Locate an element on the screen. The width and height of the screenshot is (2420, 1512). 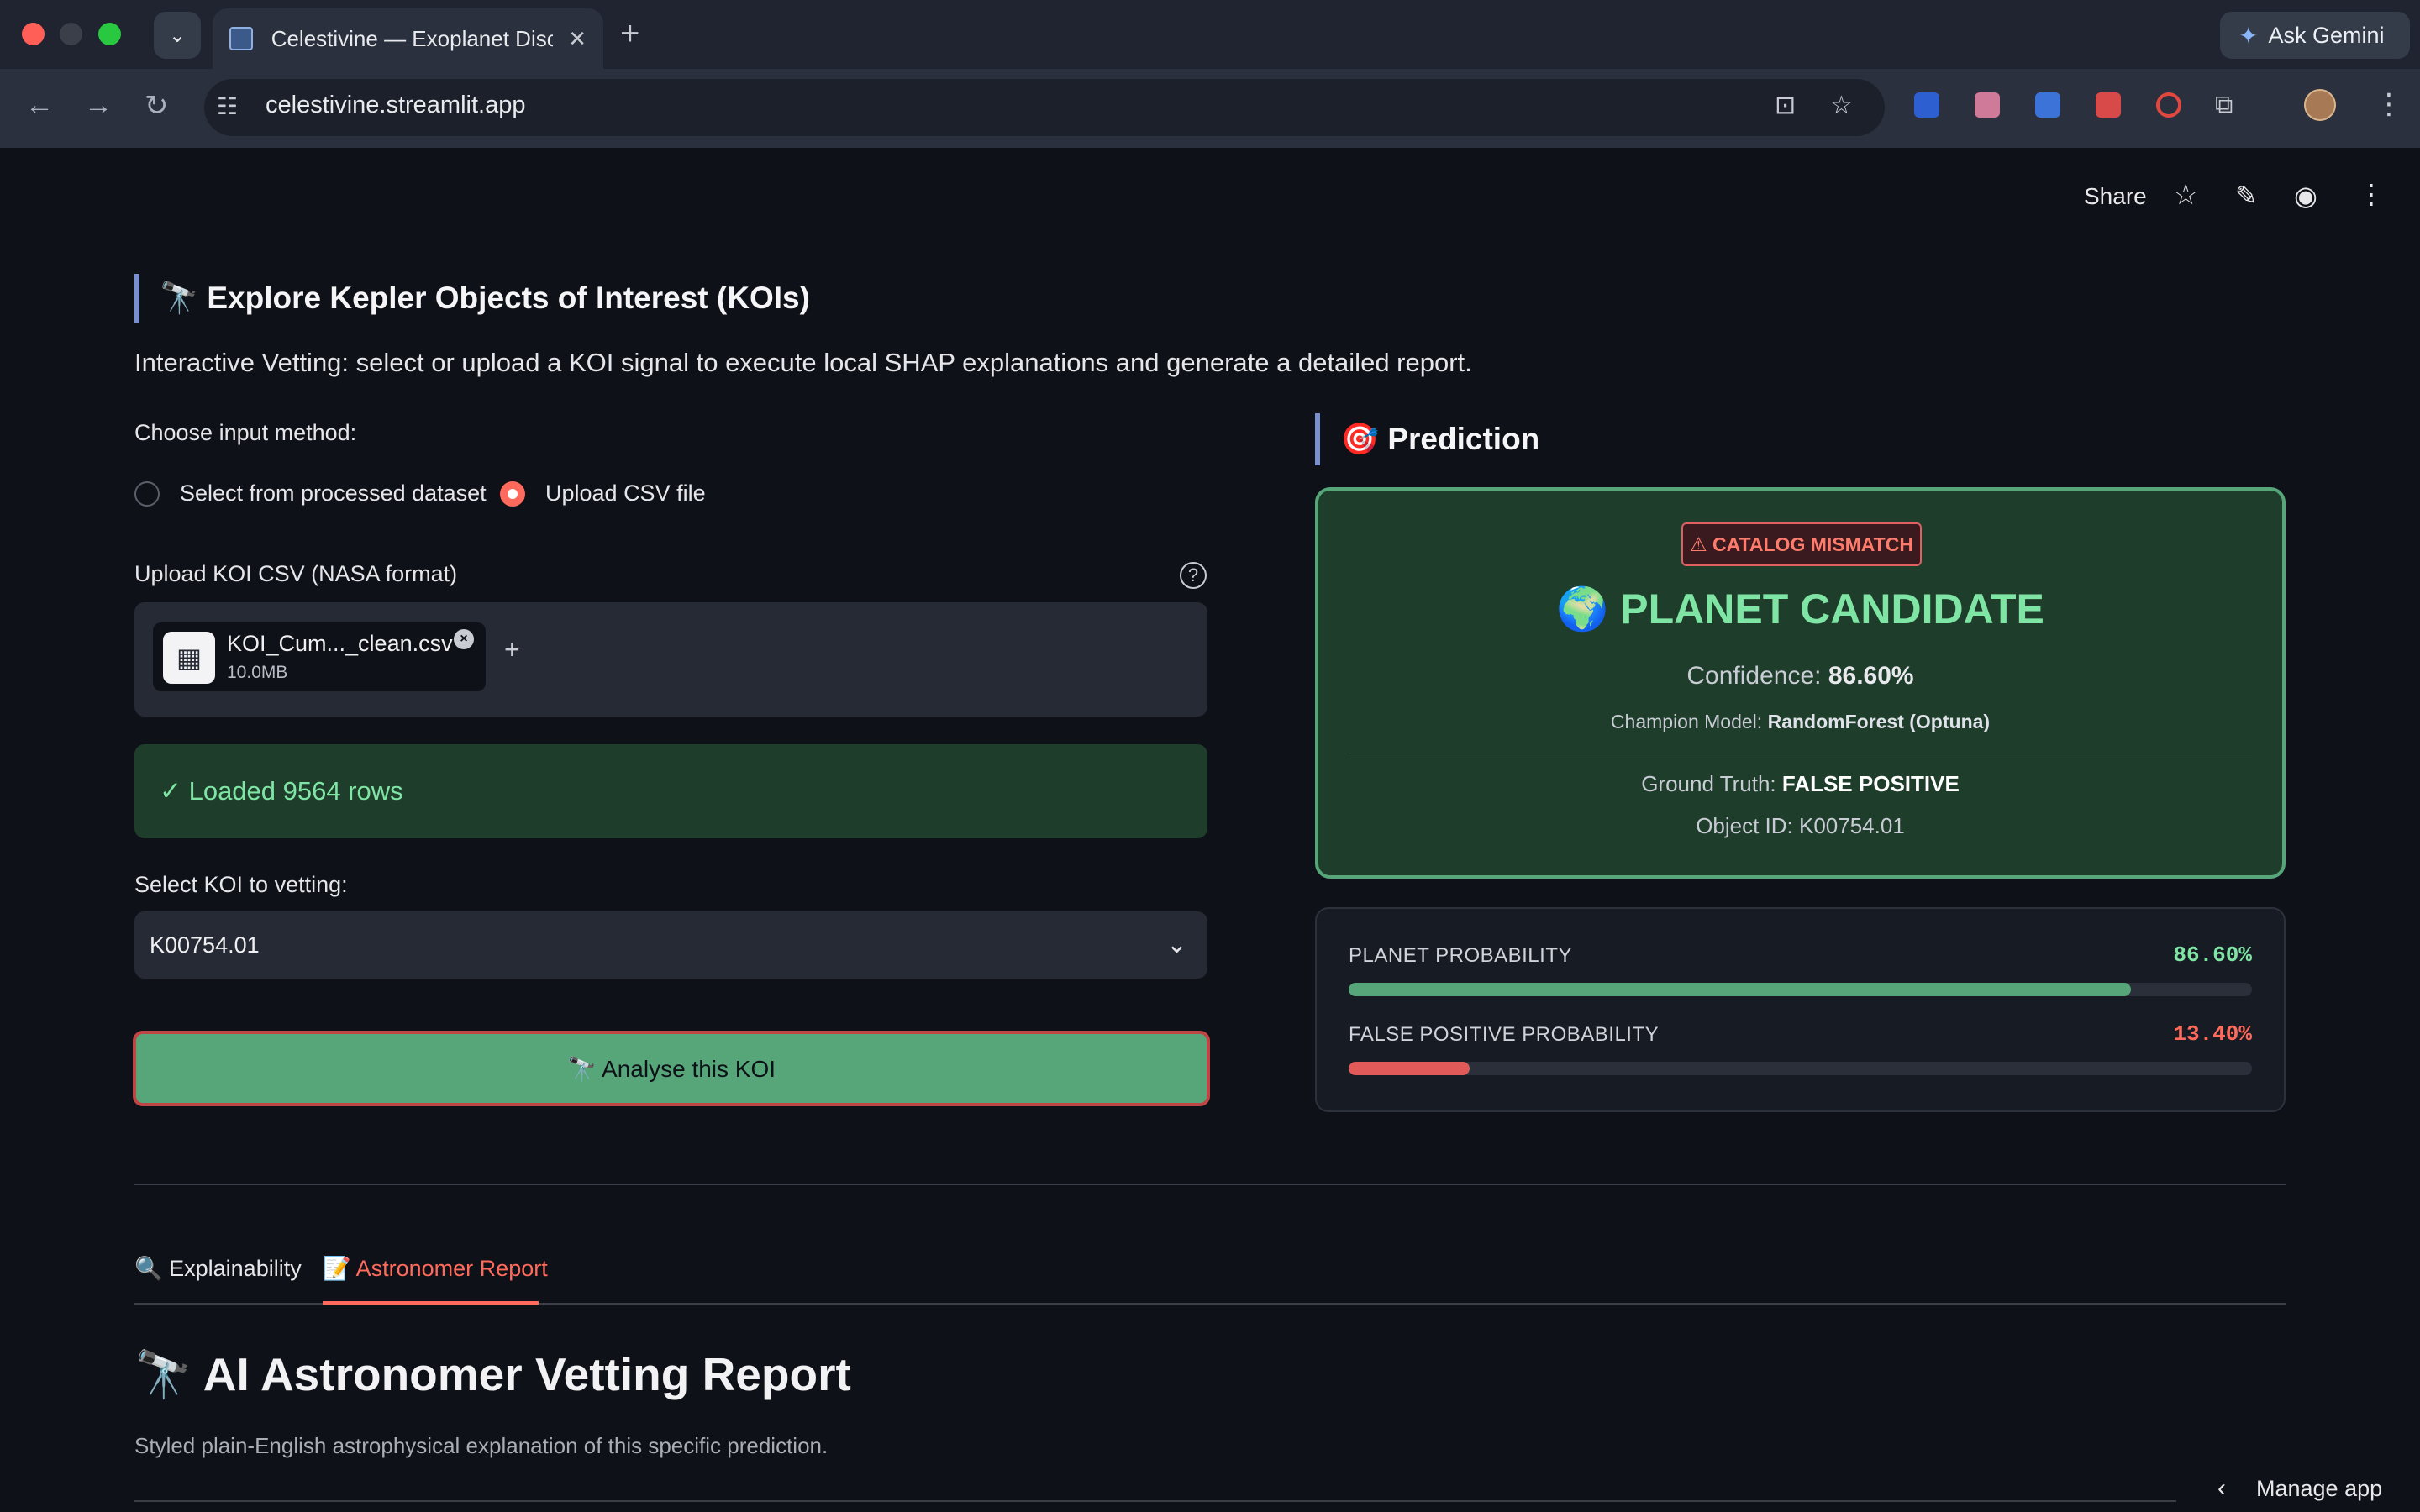
input-method-label: Choose input method: is located at coordinates (246, 432).